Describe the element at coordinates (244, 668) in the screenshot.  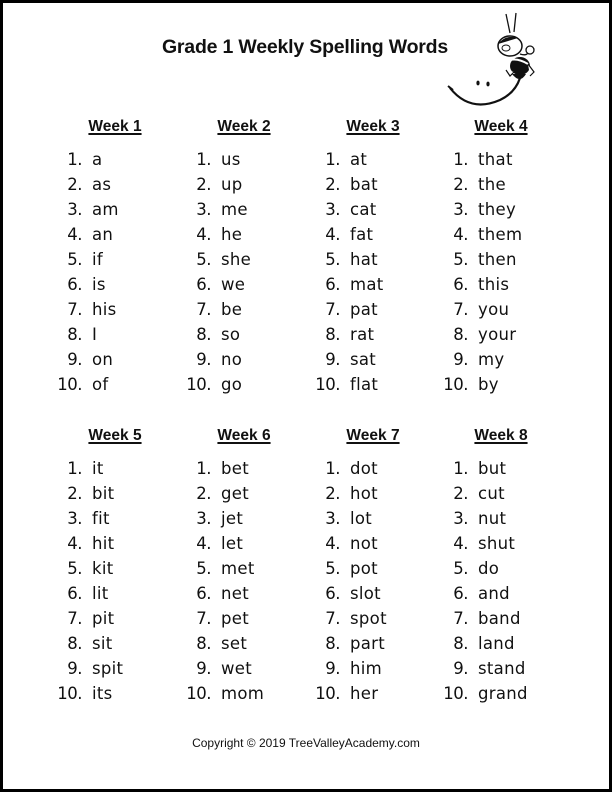
I see `list-item: 9. wet` at that location.